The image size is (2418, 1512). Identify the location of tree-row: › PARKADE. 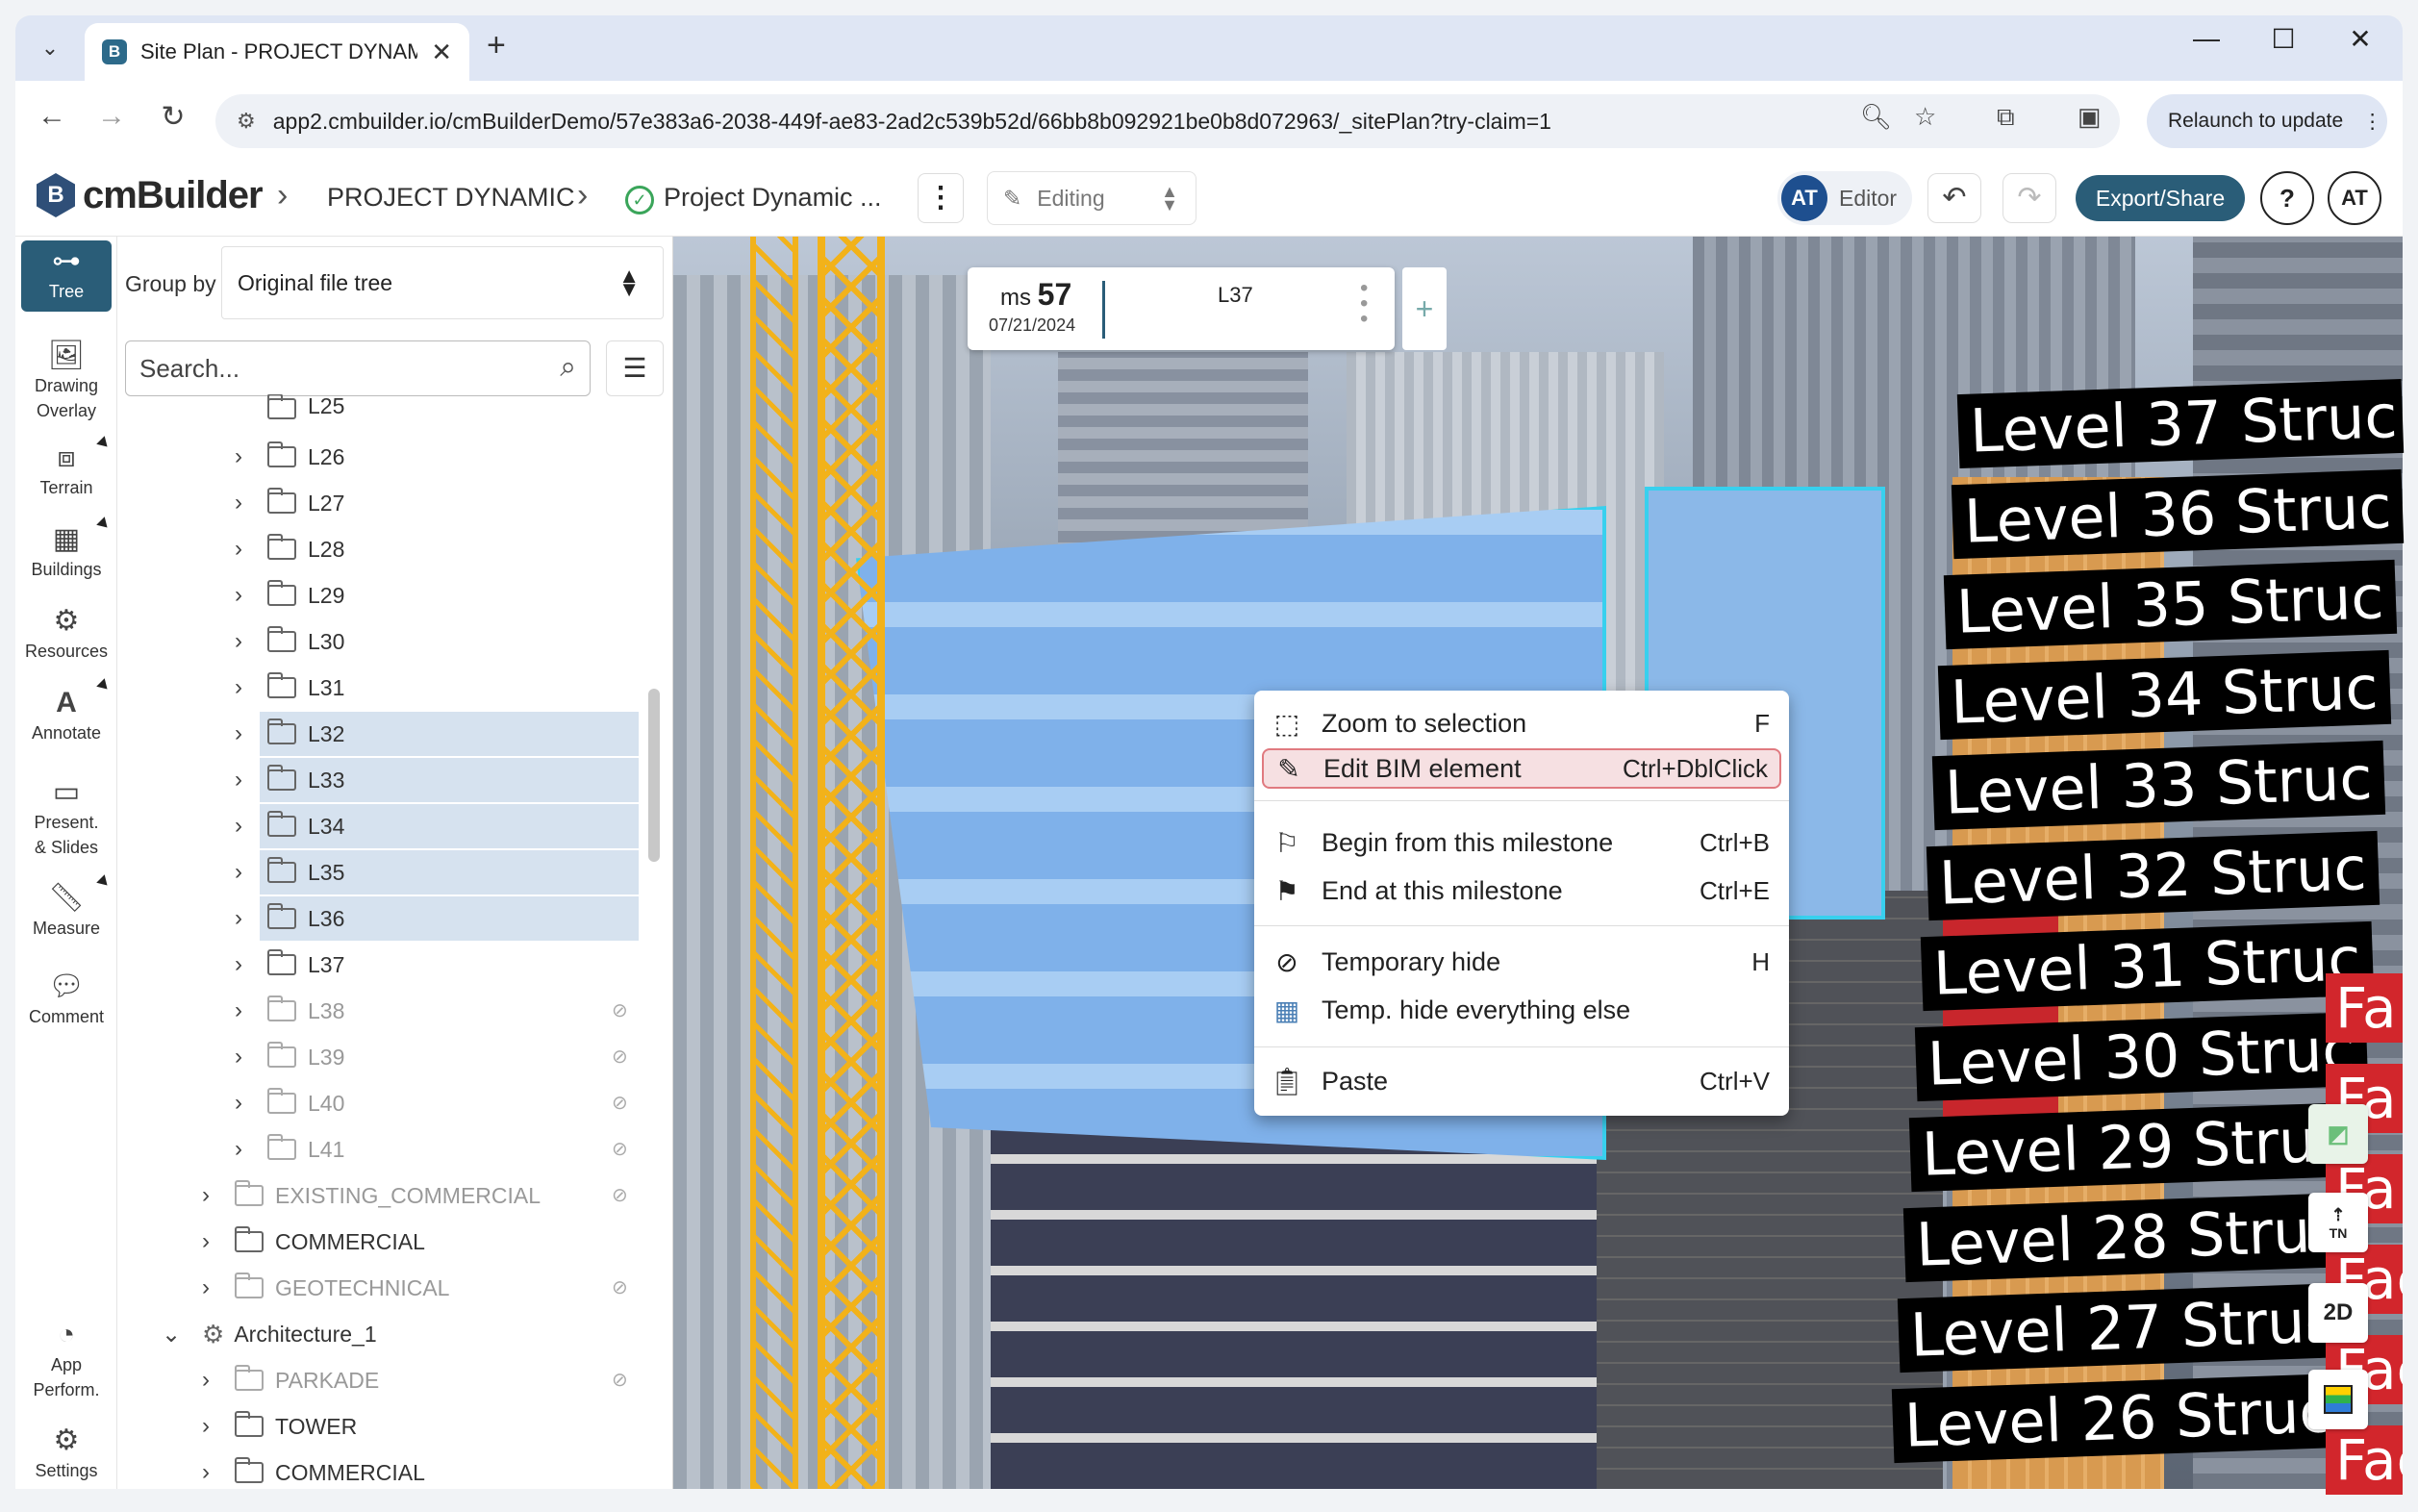
(420, 1380).